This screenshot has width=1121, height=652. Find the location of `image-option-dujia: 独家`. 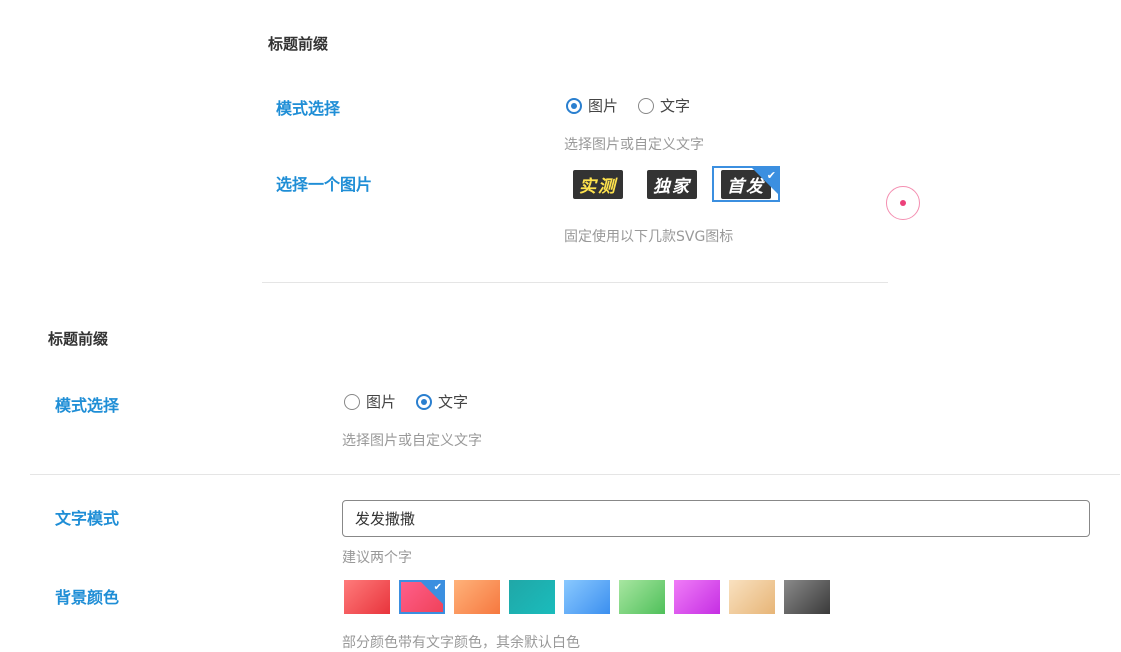

image-option-dujia: 独家 is located at coordinates (672, 184).